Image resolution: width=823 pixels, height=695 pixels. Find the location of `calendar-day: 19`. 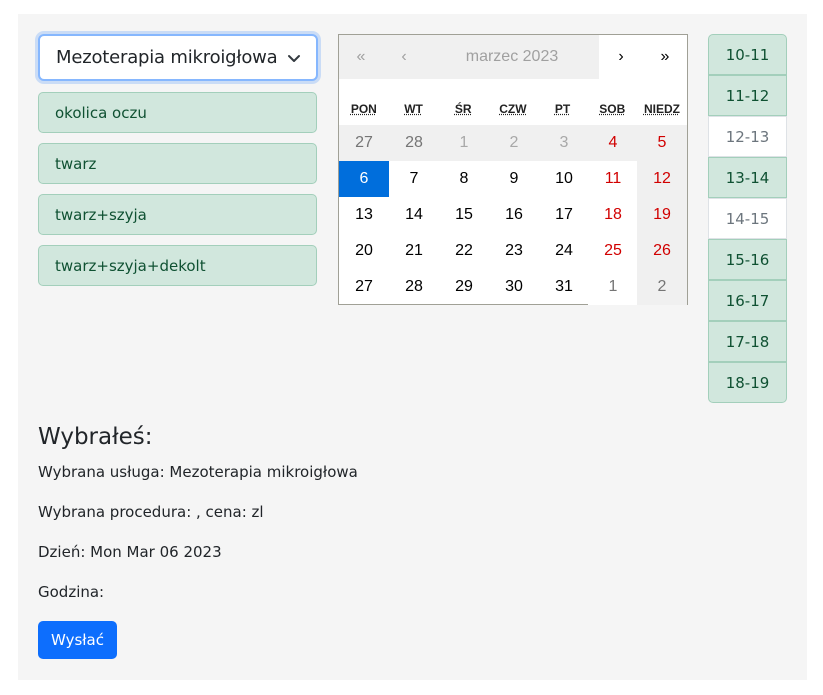

calendar-day: 19 is located at coordinates (662, 215).